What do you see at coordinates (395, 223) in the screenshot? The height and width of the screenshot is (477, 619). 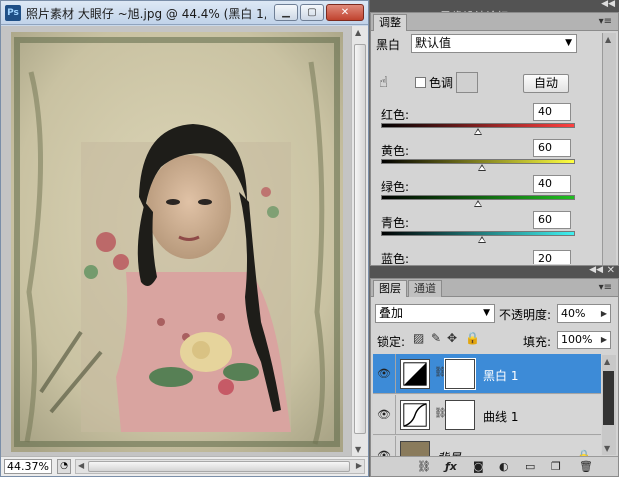 I see `slider-label: 青色:` at bounding box center [395, 223].